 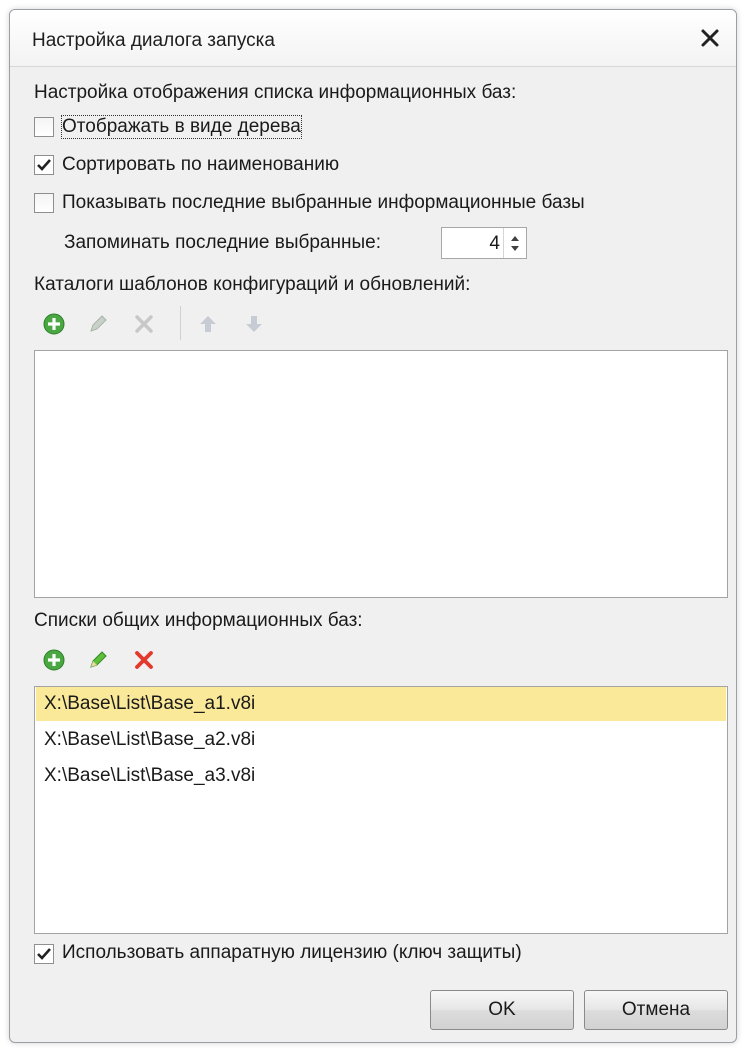 I want to click on sort-by-name-label: Сортировать по наименованию, so click(x=200, y=165).